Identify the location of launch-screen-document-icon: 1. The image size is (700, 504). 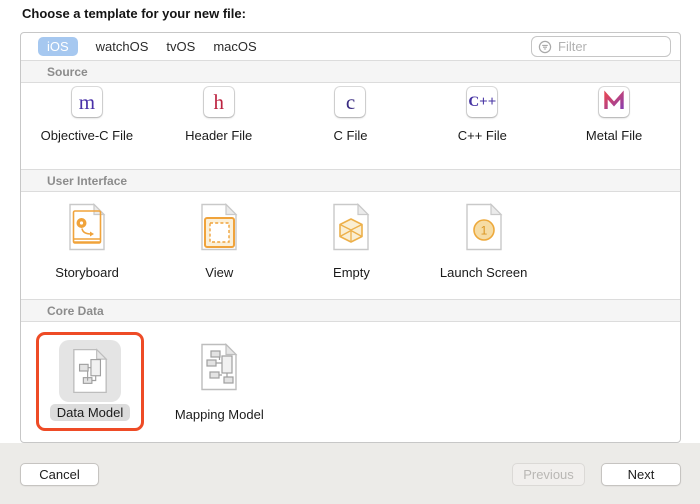
(484, 229).